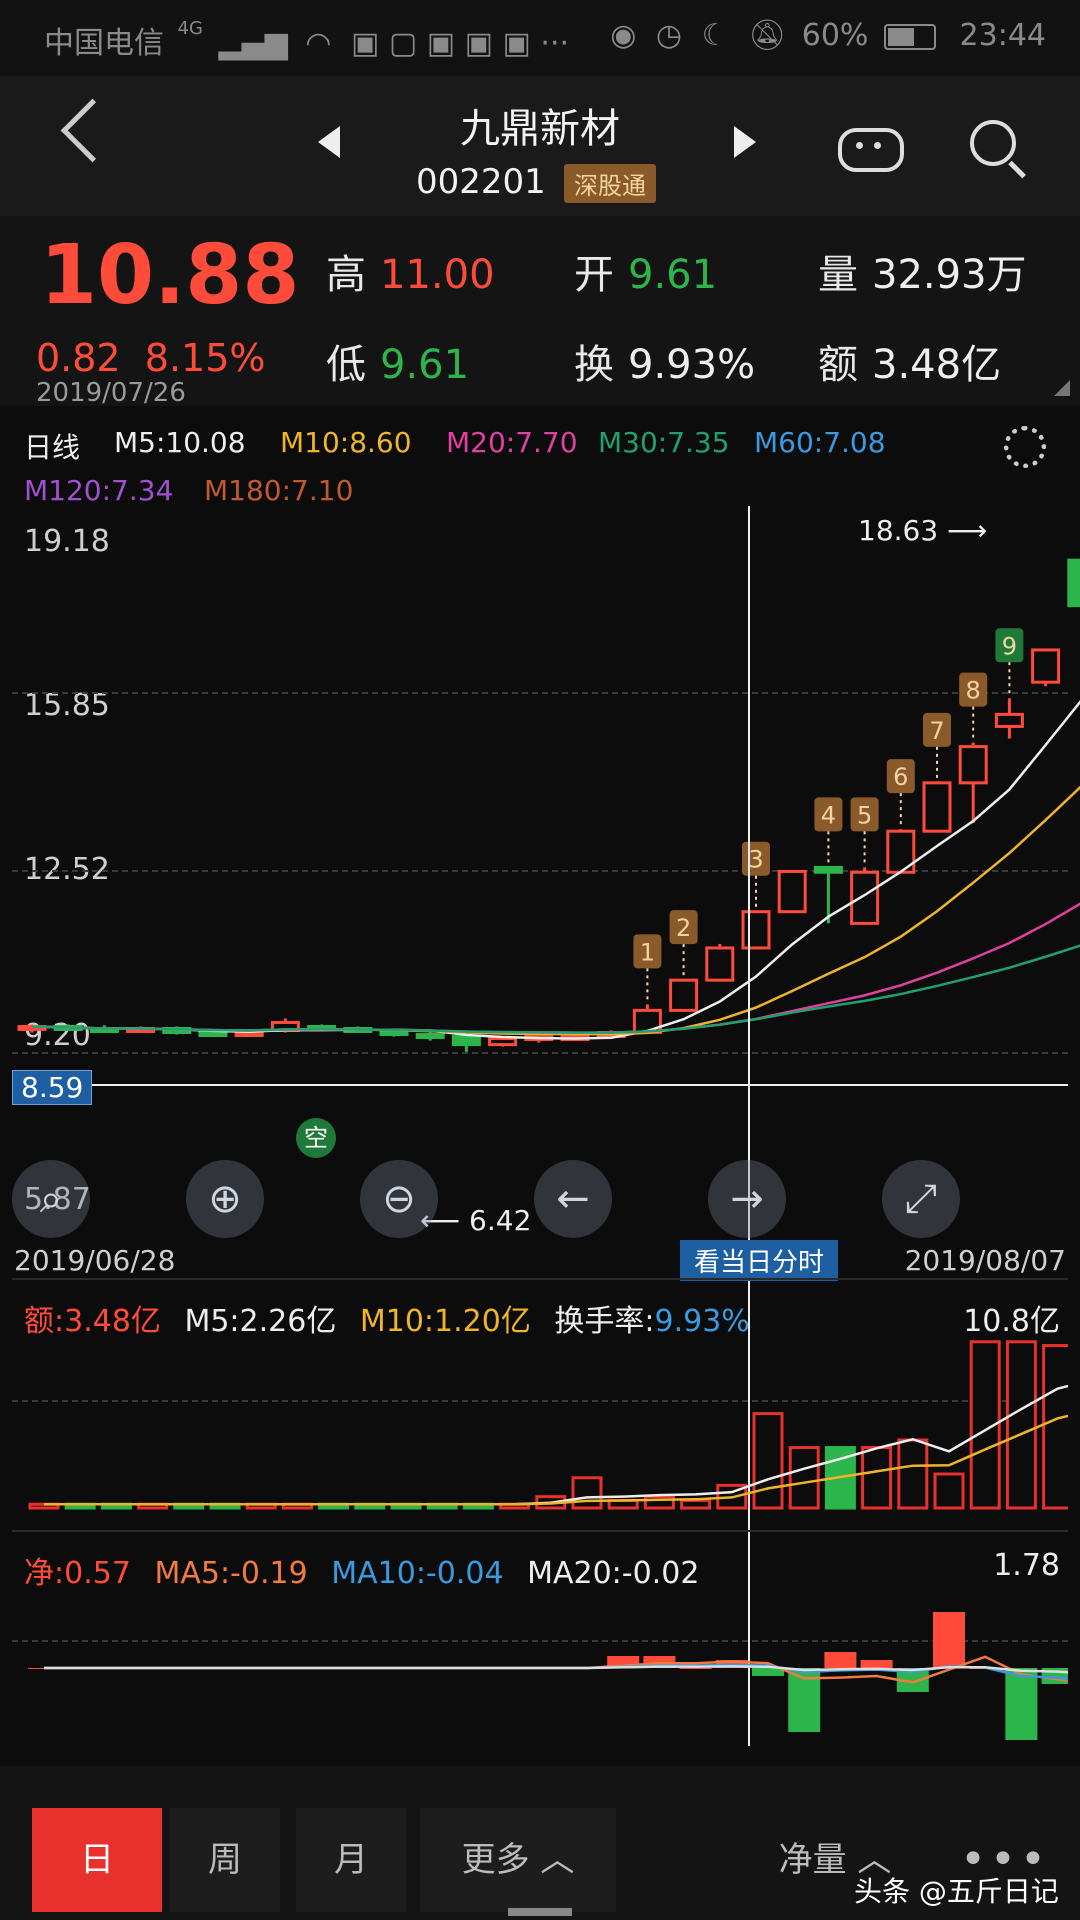  I want to click on carrier-group: 中国电信 4G ▂▄▆ ◠ ▣ ▢ ▣ ▣ ▣ ···, so click(306, 40).